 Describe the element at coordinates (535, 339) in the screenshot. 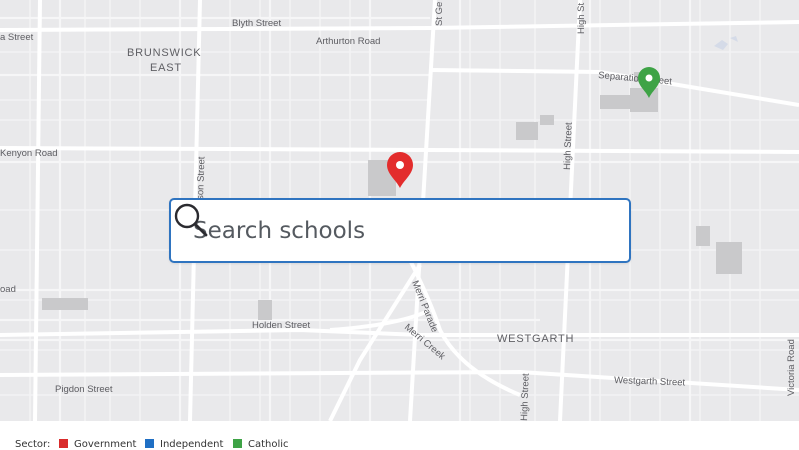

I see `suburb-label-westgarth: WESTGARTH` at that location.